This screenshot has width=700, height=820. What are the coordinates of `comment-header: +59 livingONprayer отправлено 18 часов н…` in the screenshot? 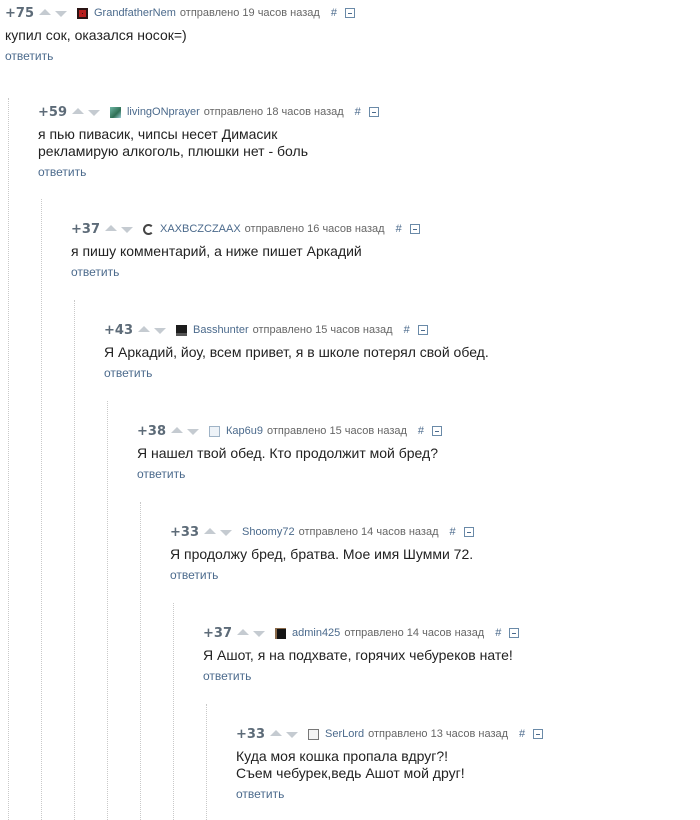 It's located at (208, 112).